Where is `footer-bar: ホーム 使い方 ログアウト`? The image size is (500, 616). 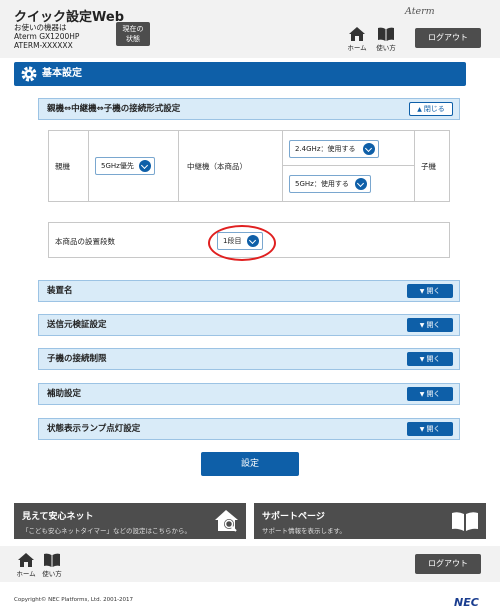
footer-bar: ホーム 使い方 ログアウト is located at coordinates (250, 564).